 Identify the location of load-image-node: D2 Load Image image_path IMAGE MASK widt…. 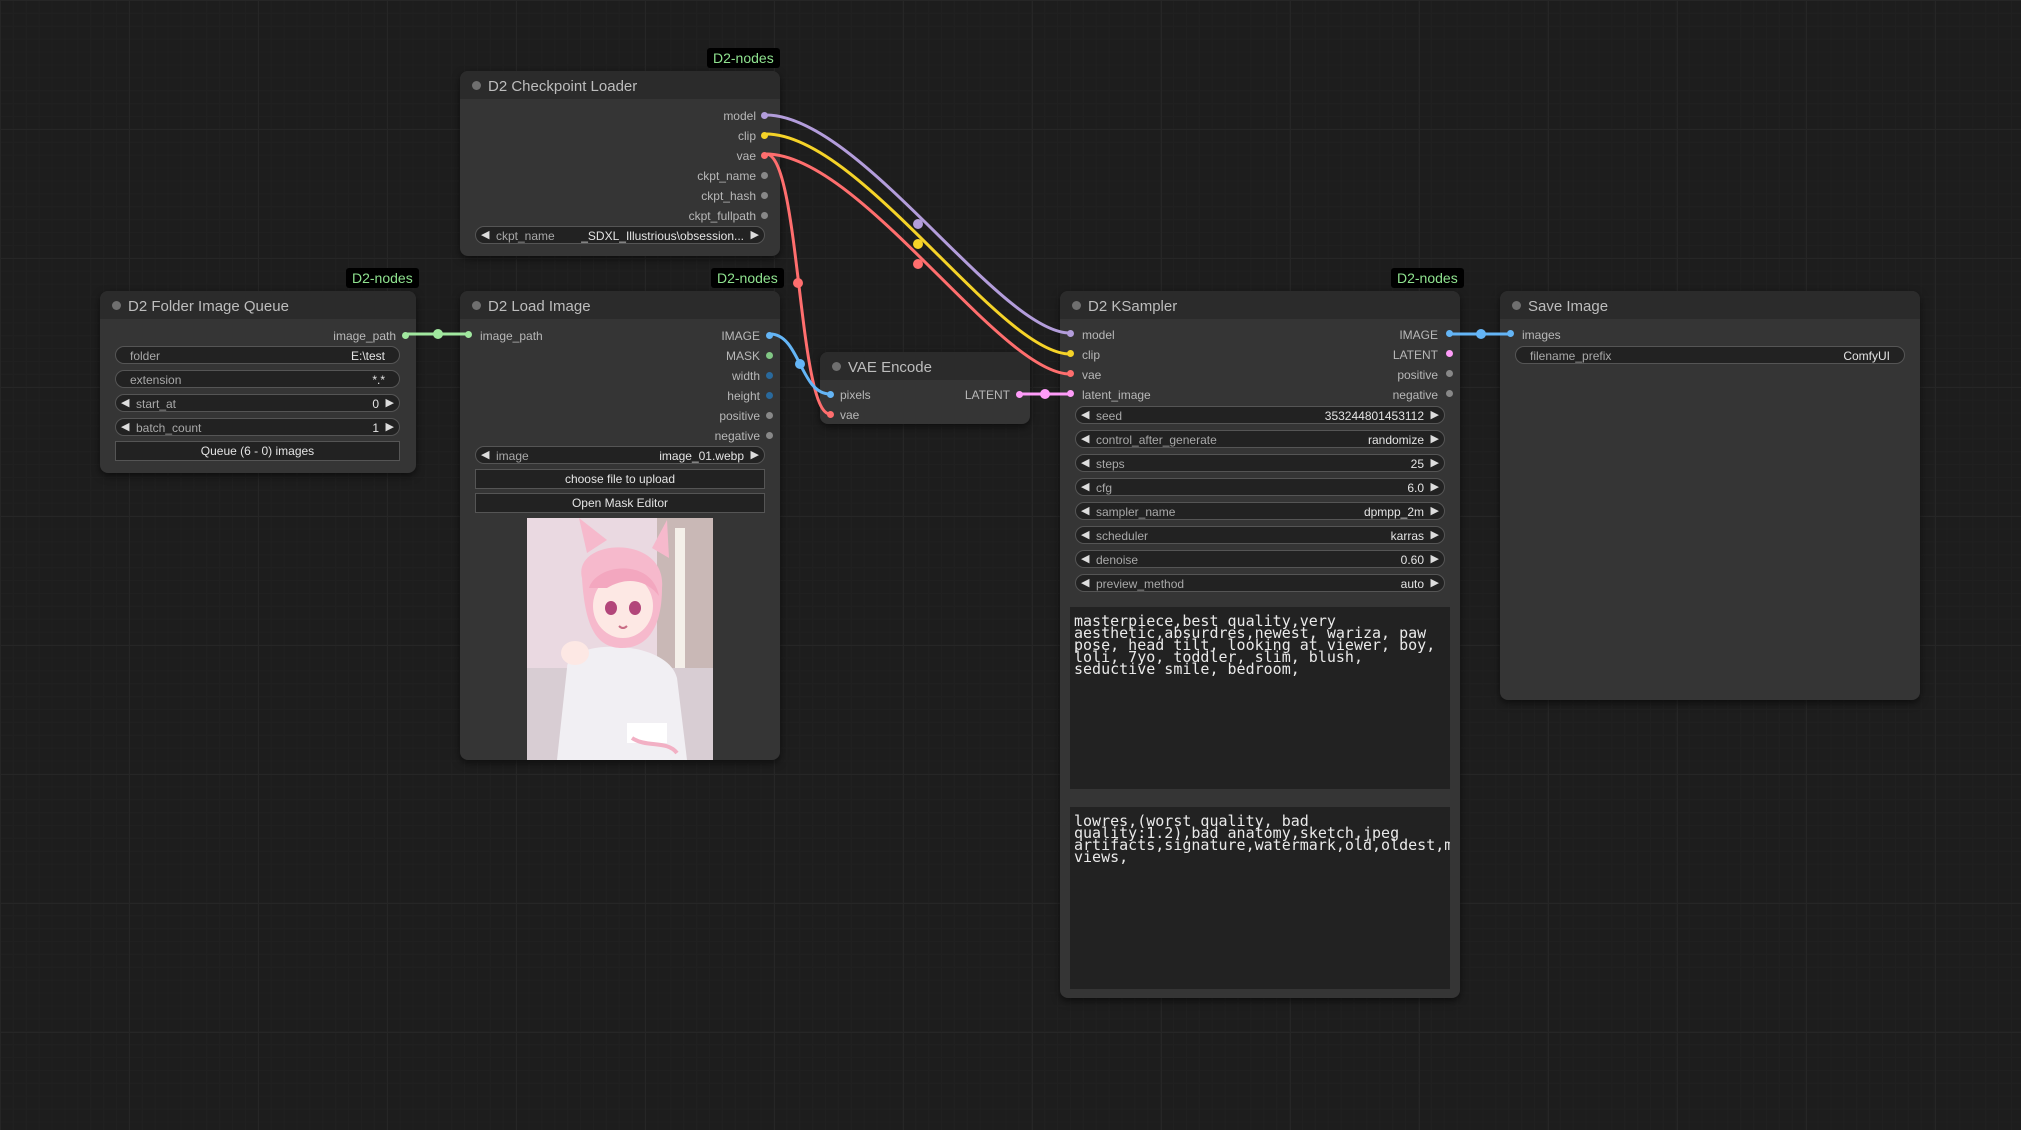
(620, 525).